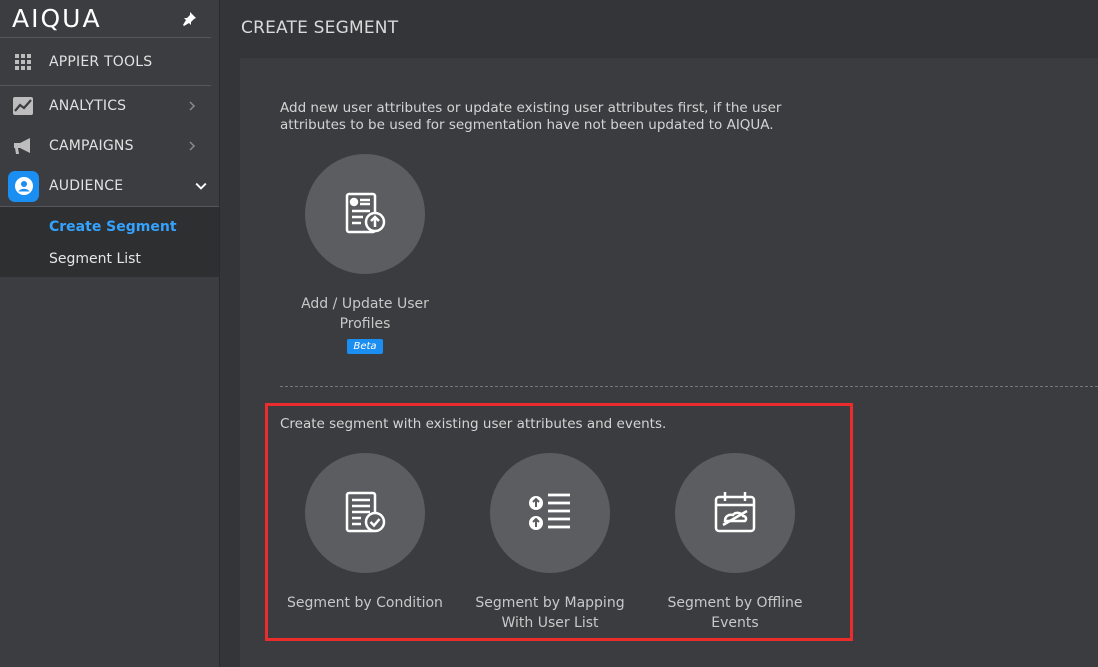  Describe the element at coordinates (23, 62) in the screenshot. I see `grid-icon` at that location.